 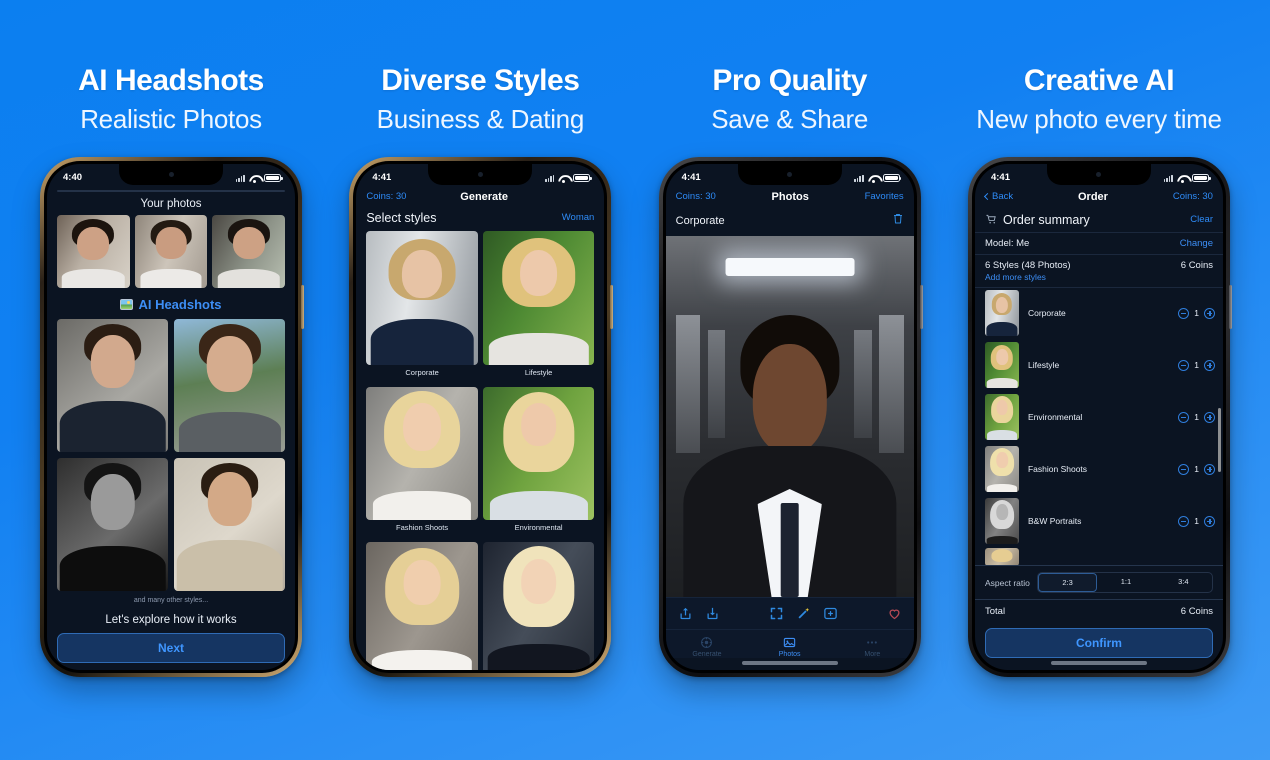 What do you see at coordinates (422, 462) in the screenshot?
I see `style-card-fashion: Fashion Shoots` at bounding box center [422, 462].